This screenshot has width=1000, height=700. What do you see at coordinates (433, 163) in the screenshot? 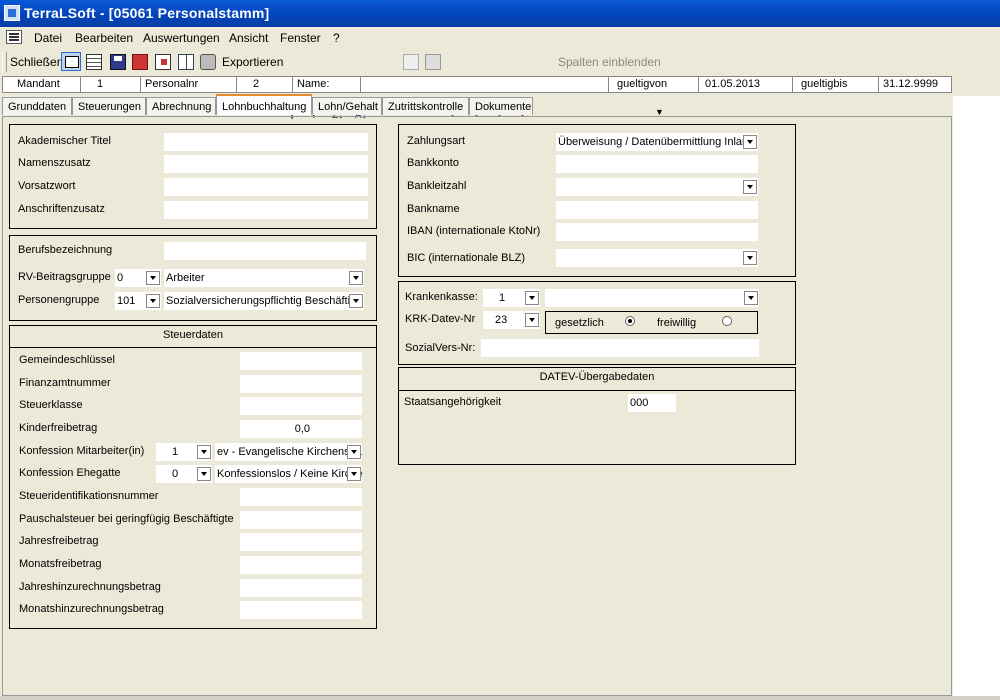
I see `bankkonto-label: Bankkonto` at bounding box center [433, 163].